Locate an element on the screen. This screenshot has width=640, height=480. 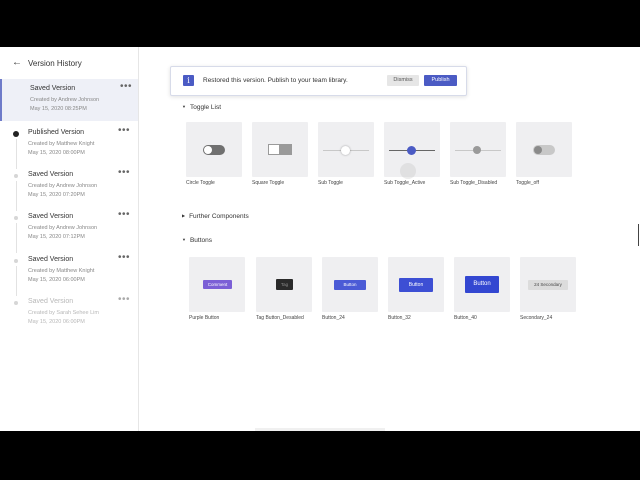
info-icon: i is located at coordinates (188, 80).